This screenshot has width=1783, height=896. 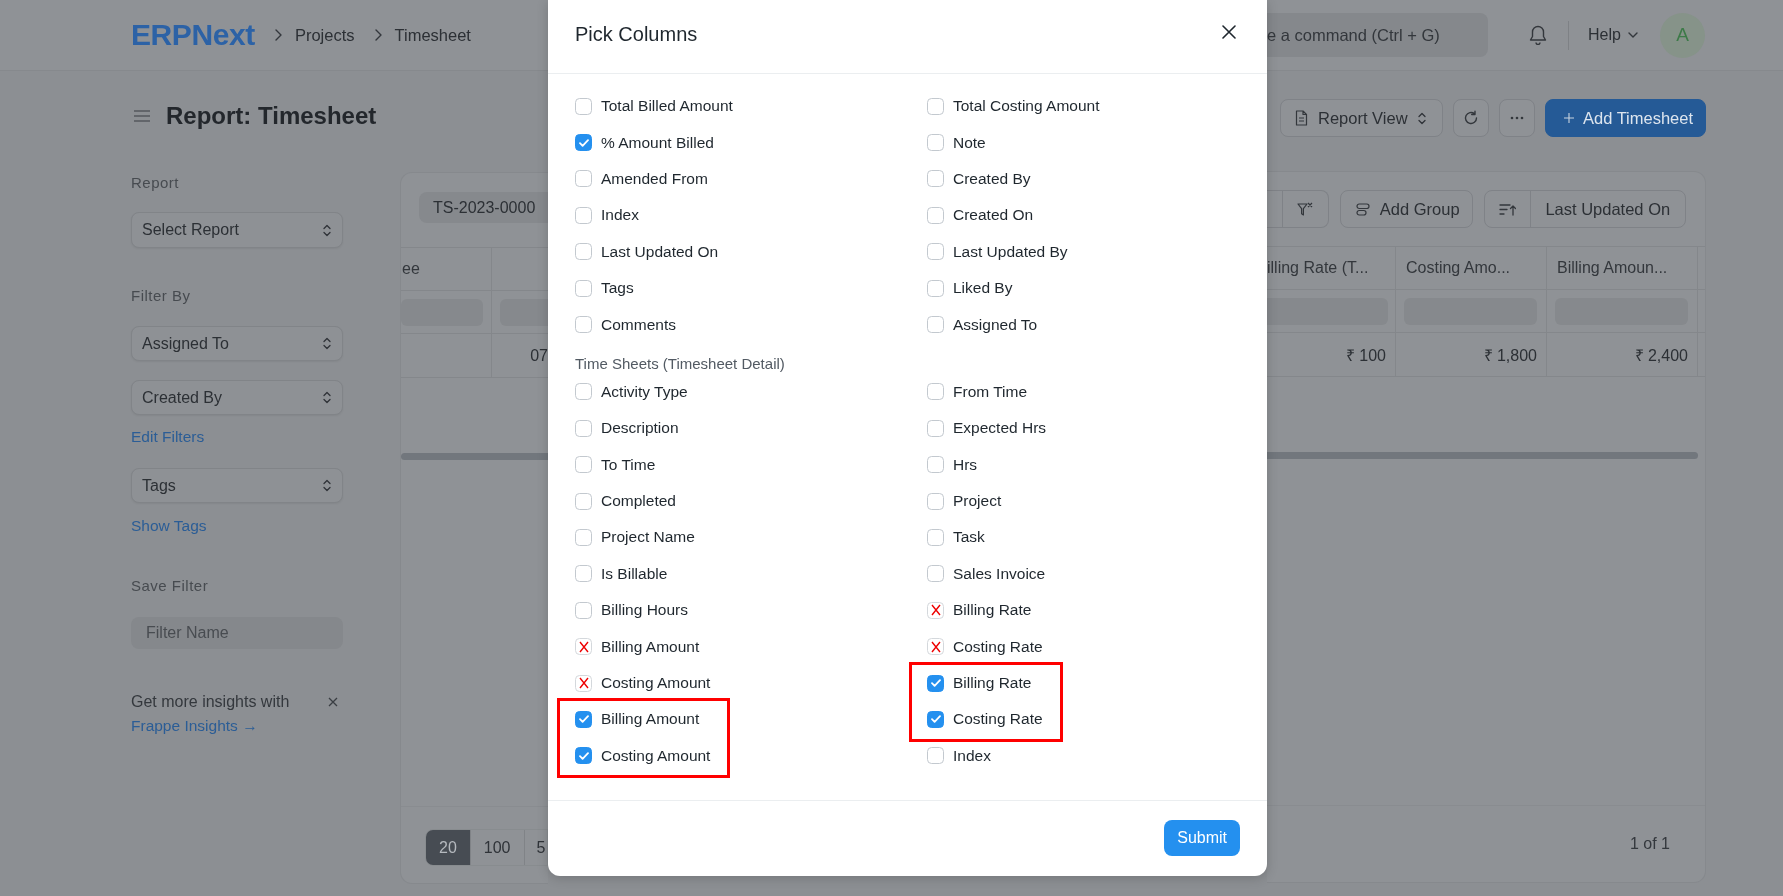 I want to click on column-option-label: Completed, so click(x=638, y=501).